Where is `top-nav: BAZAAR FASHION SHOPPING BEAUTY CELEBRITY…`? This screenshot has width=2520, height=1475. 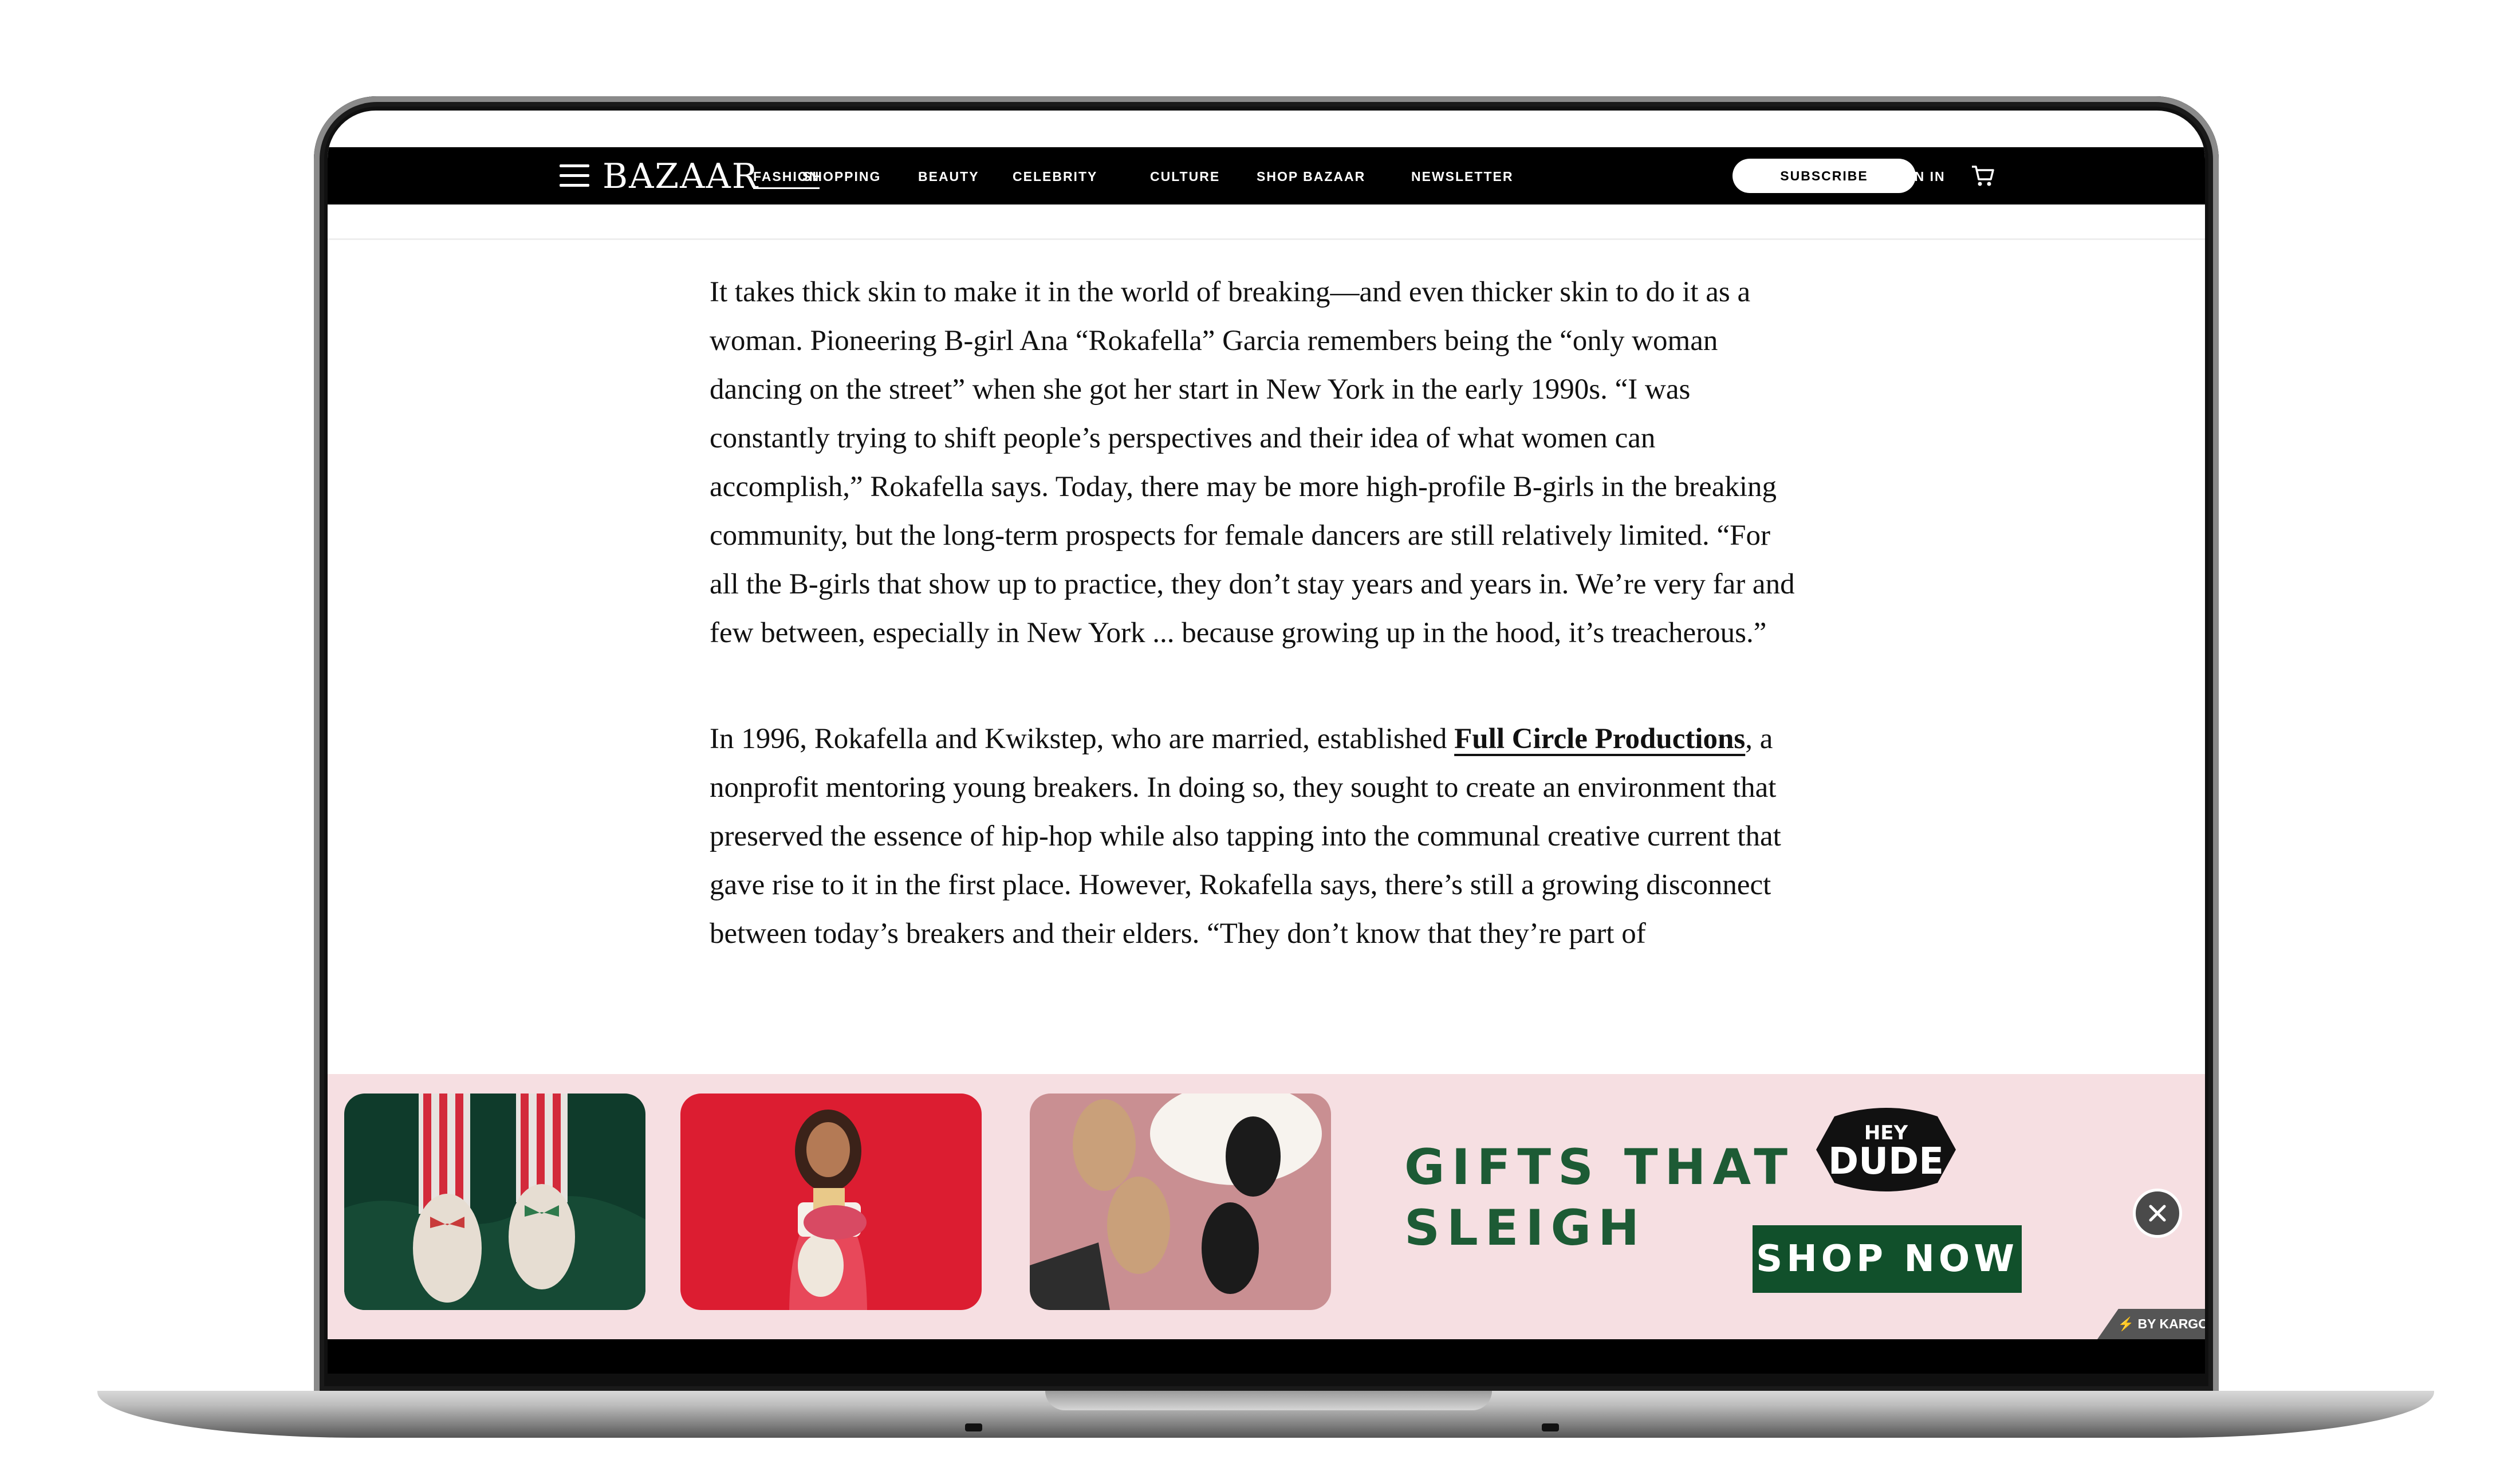 top-nav: BAZAAR FASHION SHOPPING BEAUTY CELEBRITY… is located at coordinates (1266, 175).